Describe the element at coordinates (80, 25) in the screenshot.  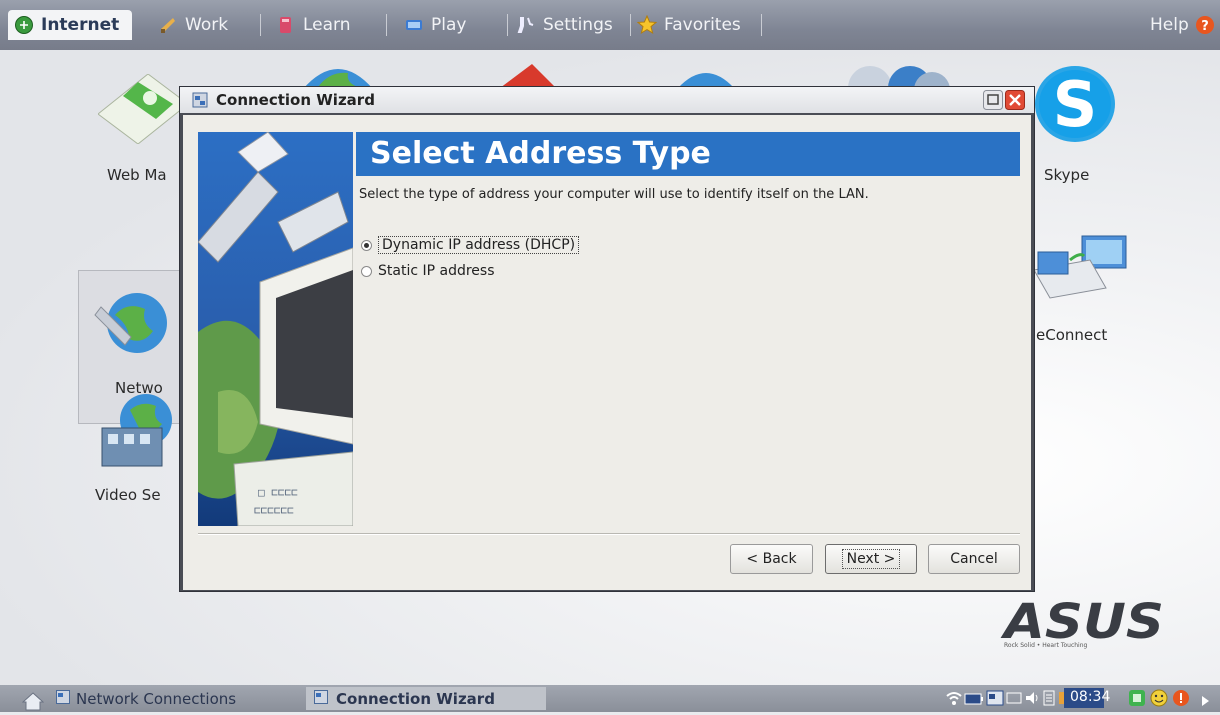
I see `tab-label: Internet` at that location.